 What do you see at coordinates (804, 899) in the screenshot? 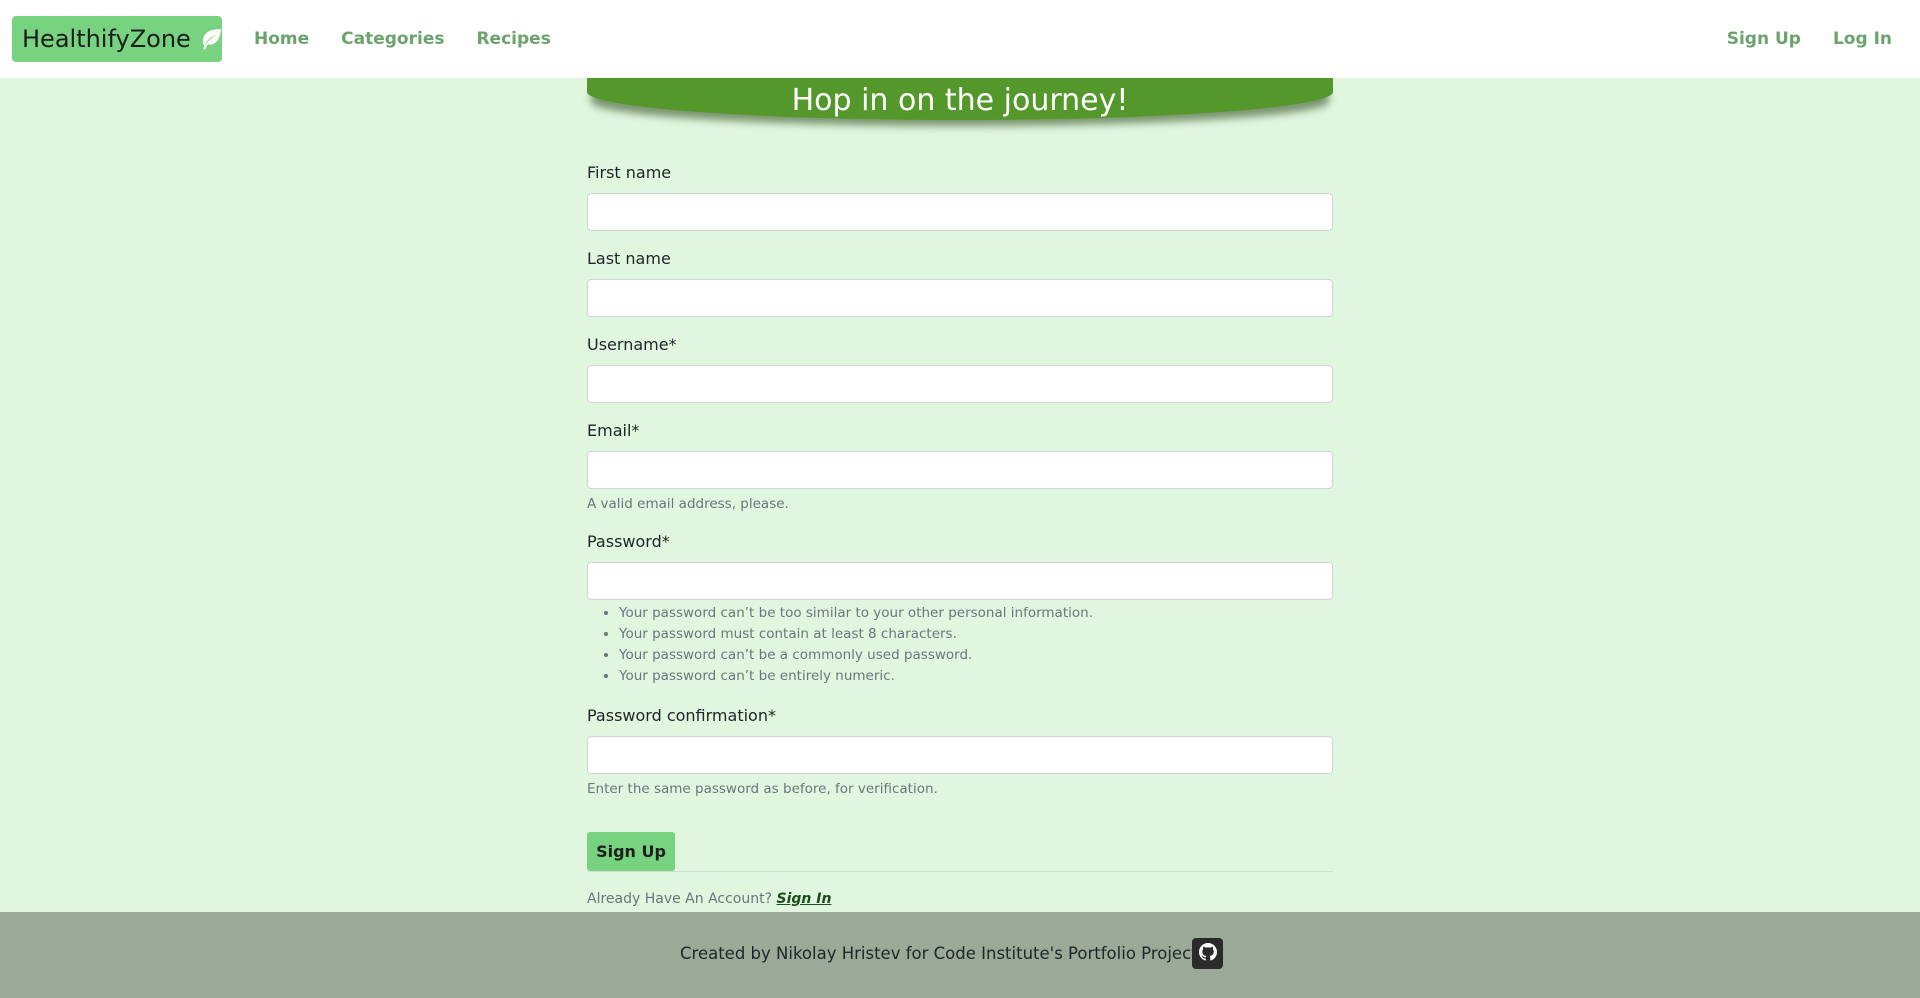
I see `sign-in-link: Sign In` at bounding box center [804, 899].